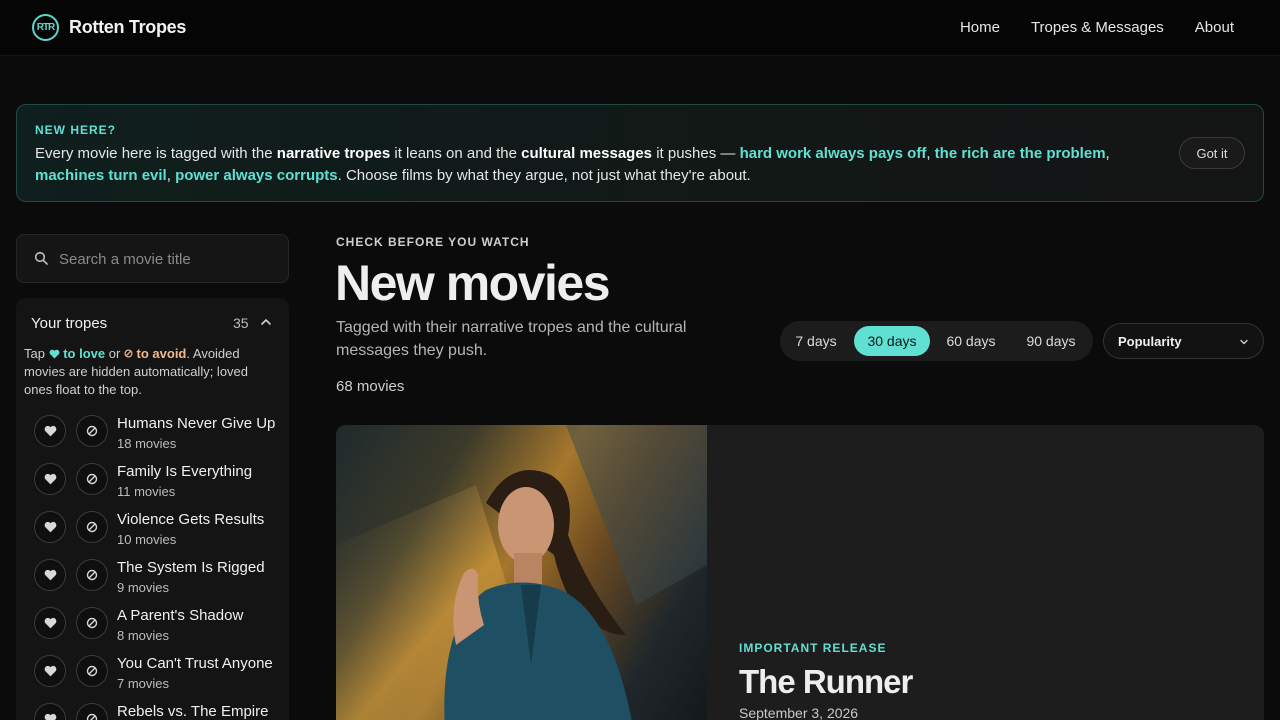 The width and height of the screenshot is (1280, 720). I want to click on nav-about-link: About, so click(1214, 27).